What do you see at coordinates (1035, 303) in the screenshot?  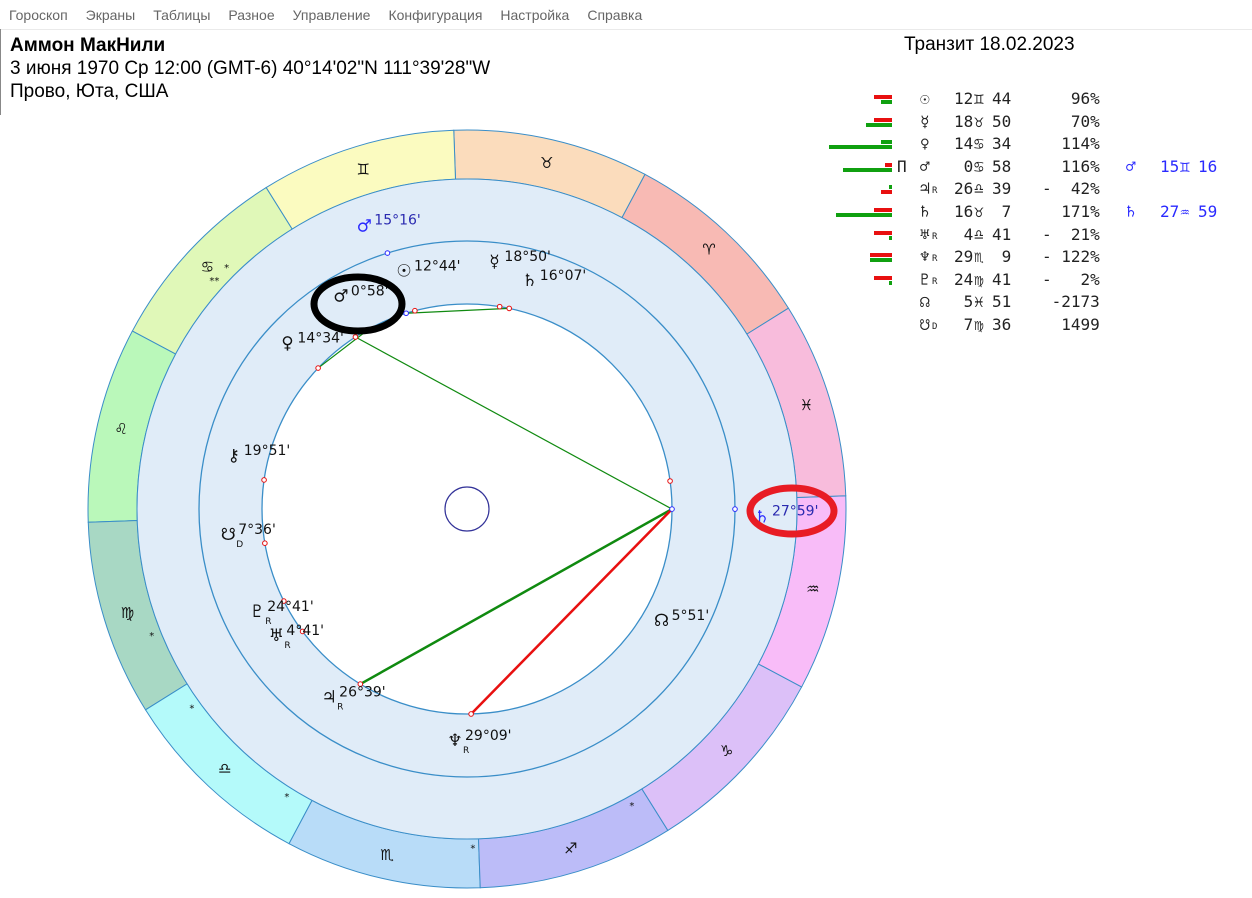 I see `planet-row: ☊ 5 ♓ 51 -2173` at bounding box center [1035, 303].